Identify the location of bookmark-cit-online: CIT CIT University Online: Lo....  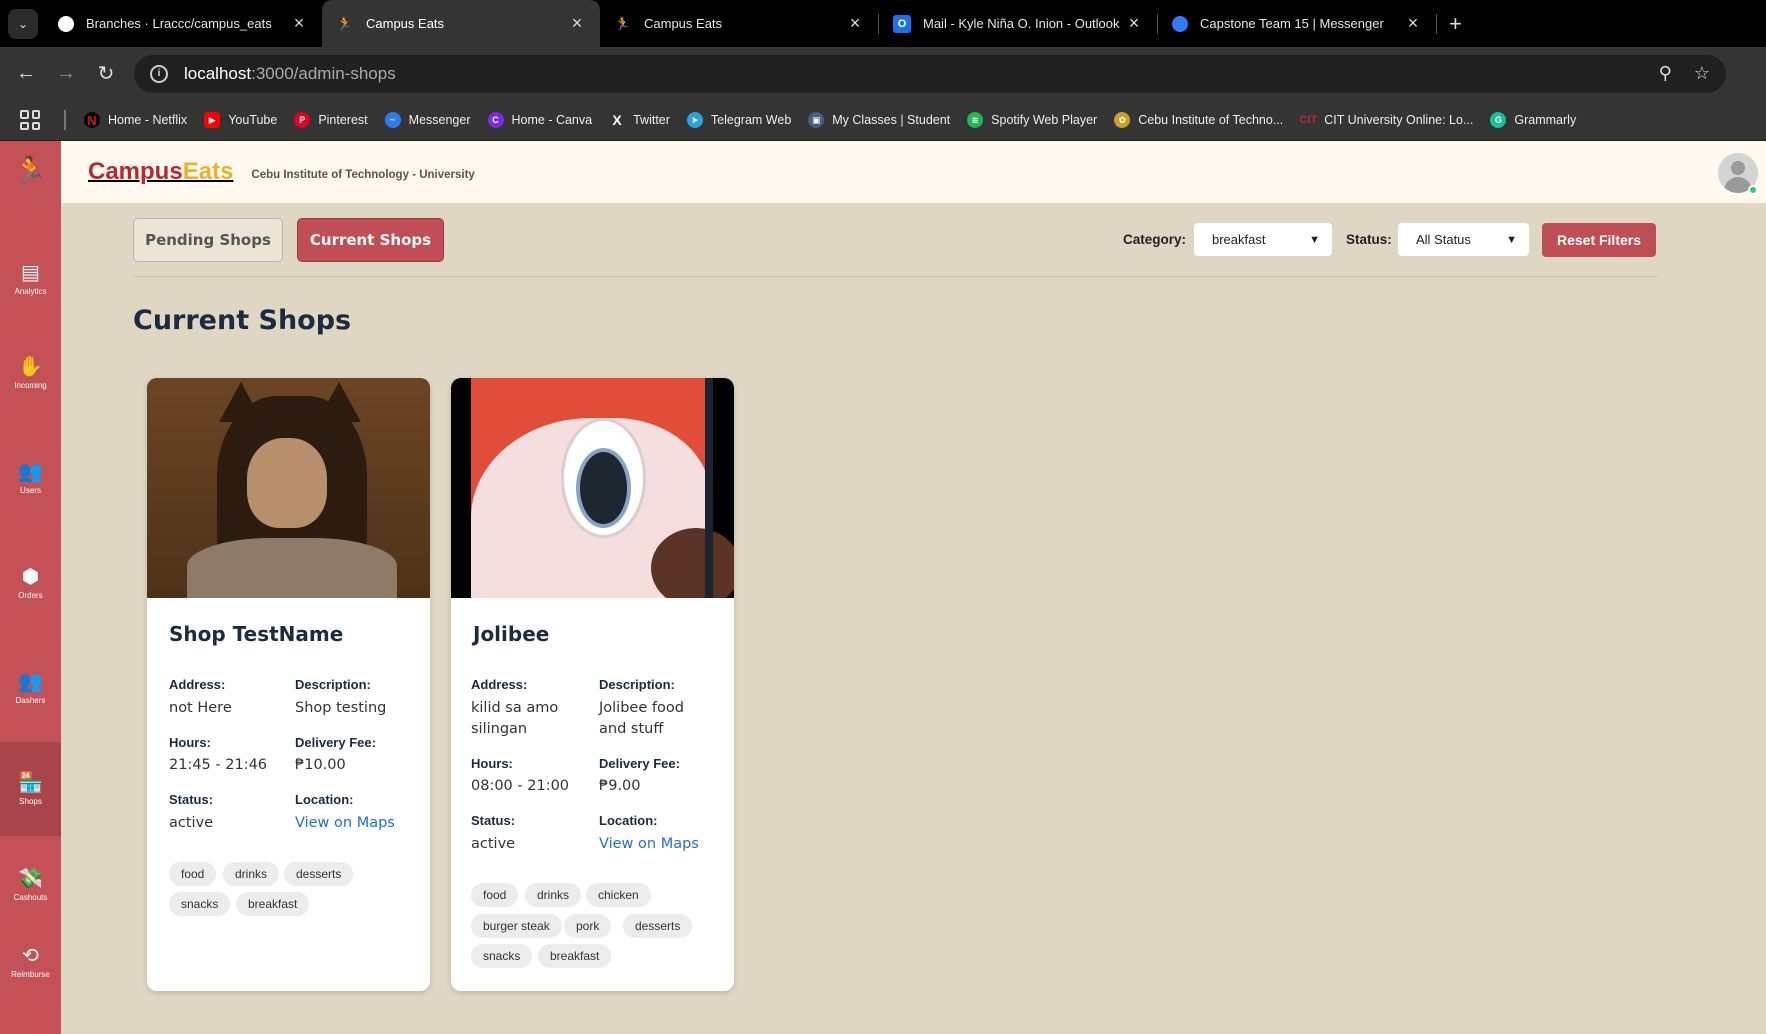
(1386, 120).